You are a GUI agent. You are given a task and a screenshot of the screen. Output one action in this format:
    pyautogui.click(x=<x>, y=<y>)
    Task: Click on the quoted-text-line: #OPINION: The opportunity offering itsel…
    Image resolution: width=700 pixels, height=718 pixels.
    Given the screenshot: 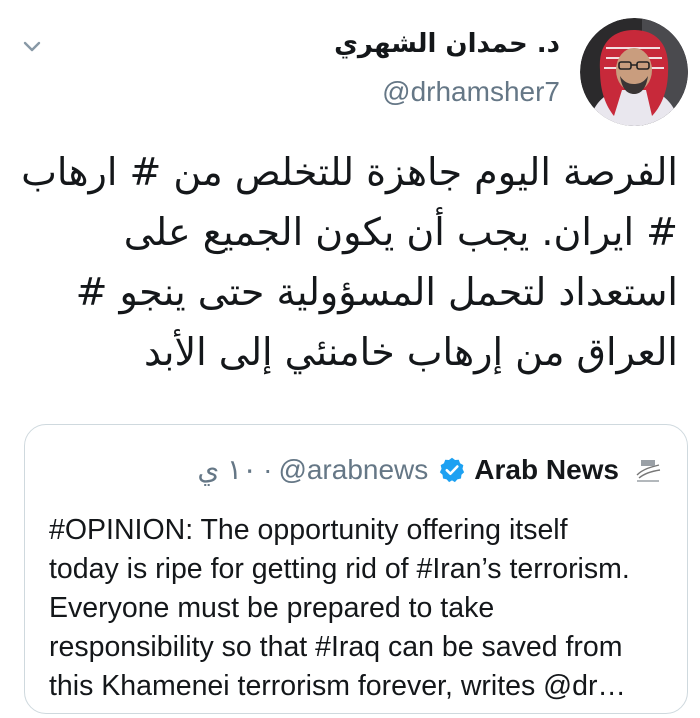 What is the action you would take?
    pyautogui.click(x=308, y=530)
    